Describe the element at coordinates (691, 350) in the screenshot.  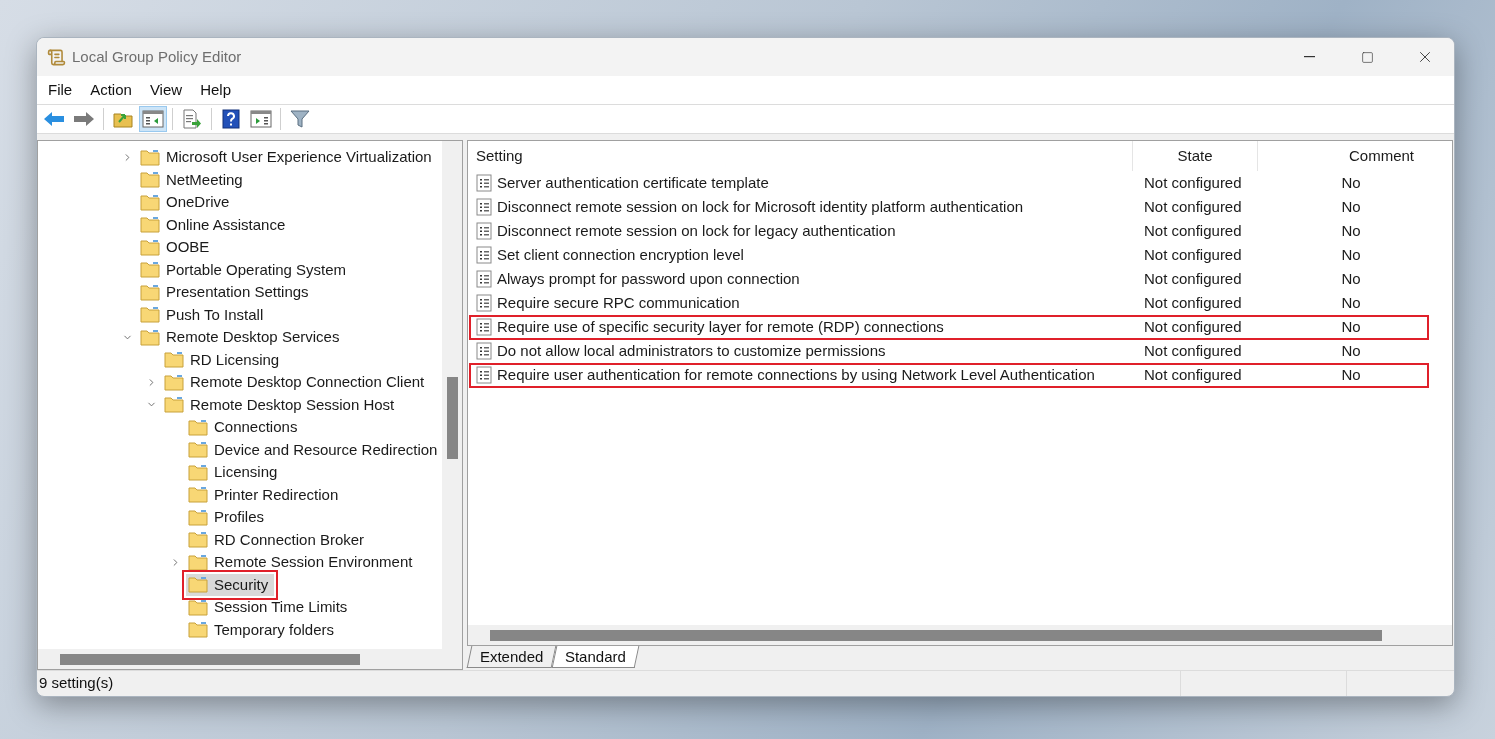
I see `setting-name: Do not allow local administrators to customize permissions` at that location.